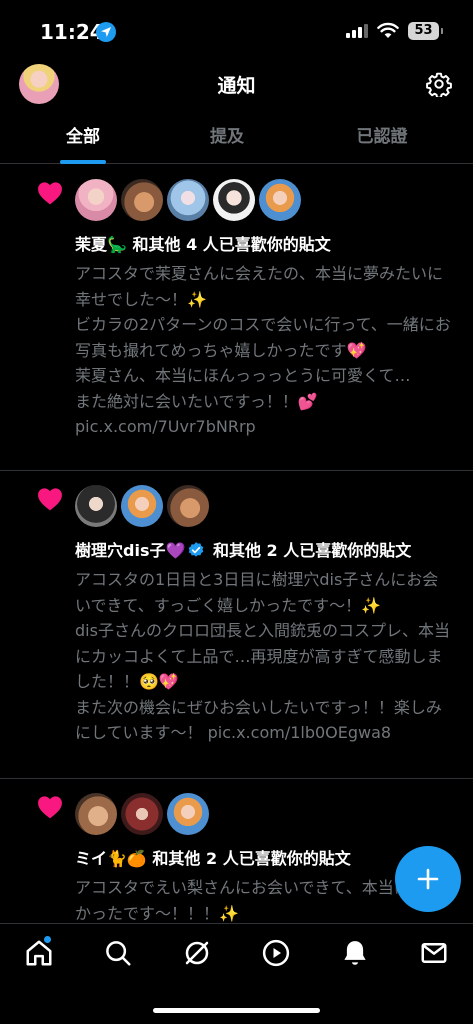  Describe the element at coordinates (228, 244) in the screenshot. I see `notification-action: 和其他 4 人已喜歡你的貼文` at that location.